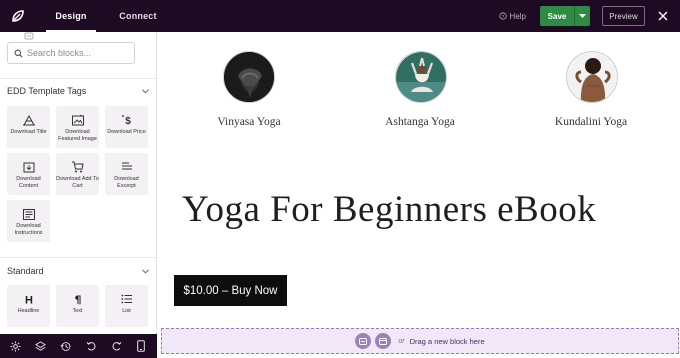 The image size is (680, 358). I want to click on ashtanga-yoga-image, so click(421, 77).